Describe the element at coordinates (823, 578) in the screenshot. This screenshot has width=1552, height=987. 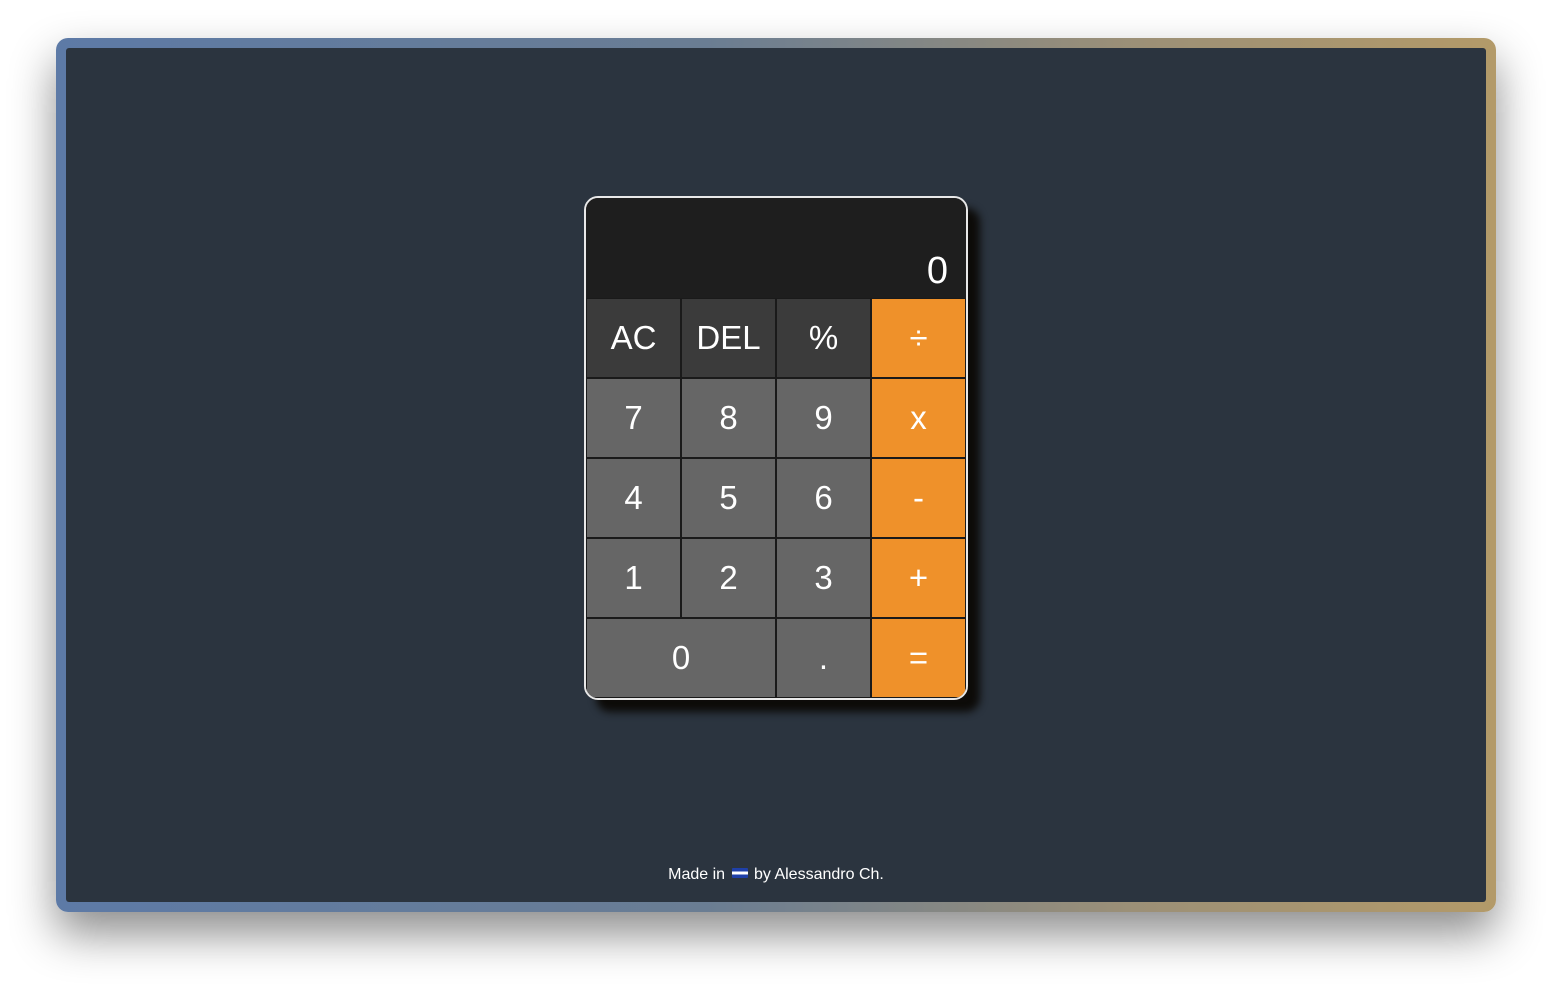
I see `digit-3-button: 3` at that location.